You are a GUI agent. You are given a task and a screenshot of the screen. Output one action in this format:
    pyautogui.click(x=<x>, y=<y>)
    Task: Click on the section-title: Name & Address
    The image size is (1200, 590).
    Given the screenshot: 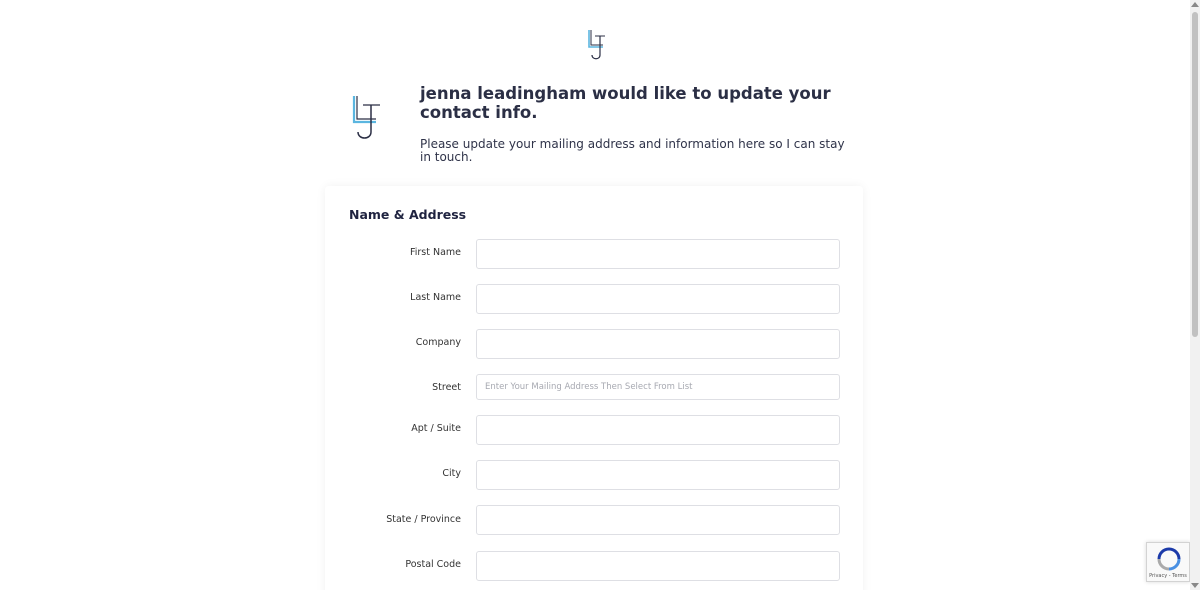 What is the action you would take?
    pyautogui.click(x=408, y=214)
    